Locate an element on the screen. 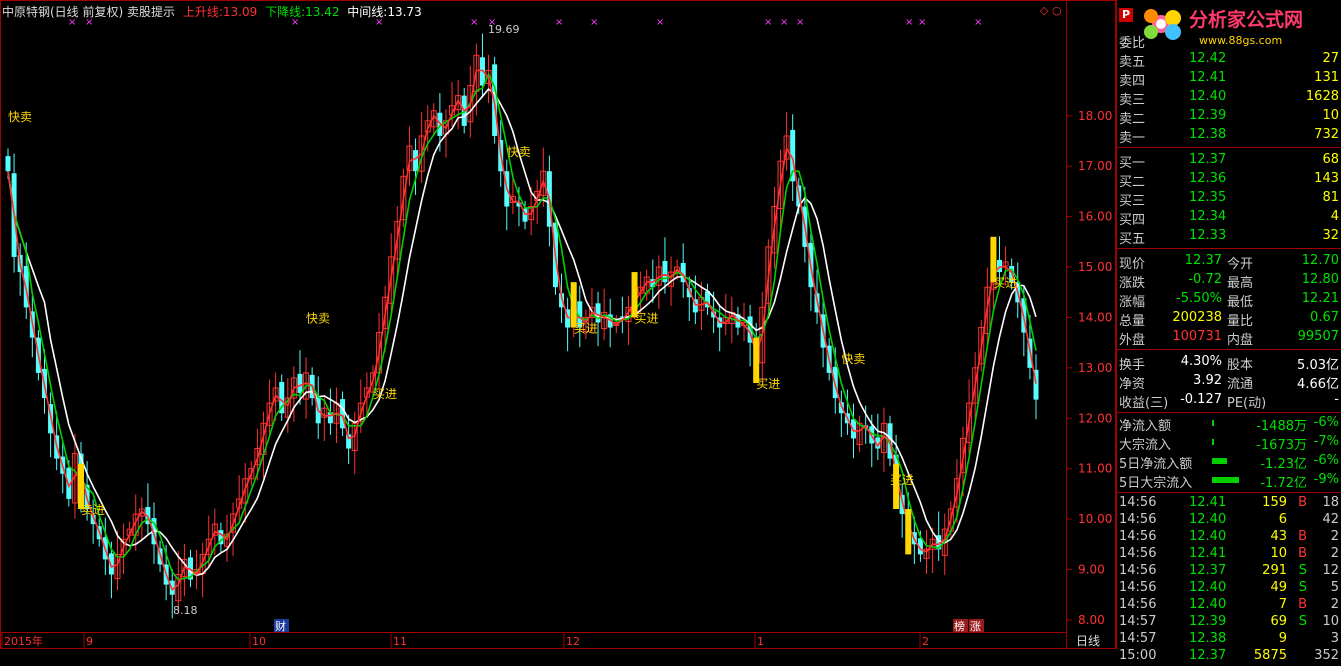  quote-label: 最高 is located at coordinates (1240, 283).